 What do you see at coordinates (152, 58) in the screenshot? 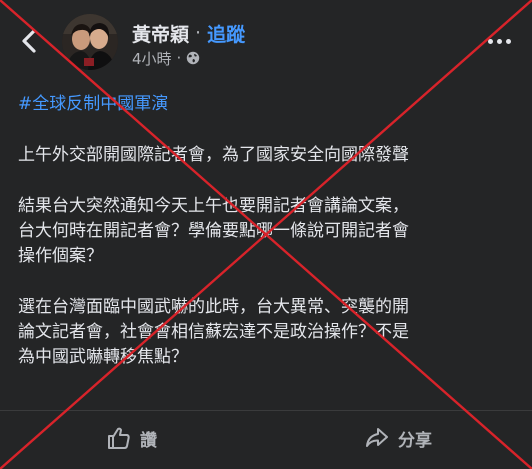
I see `post-time: 4小時` at bounding box center [152, 58].